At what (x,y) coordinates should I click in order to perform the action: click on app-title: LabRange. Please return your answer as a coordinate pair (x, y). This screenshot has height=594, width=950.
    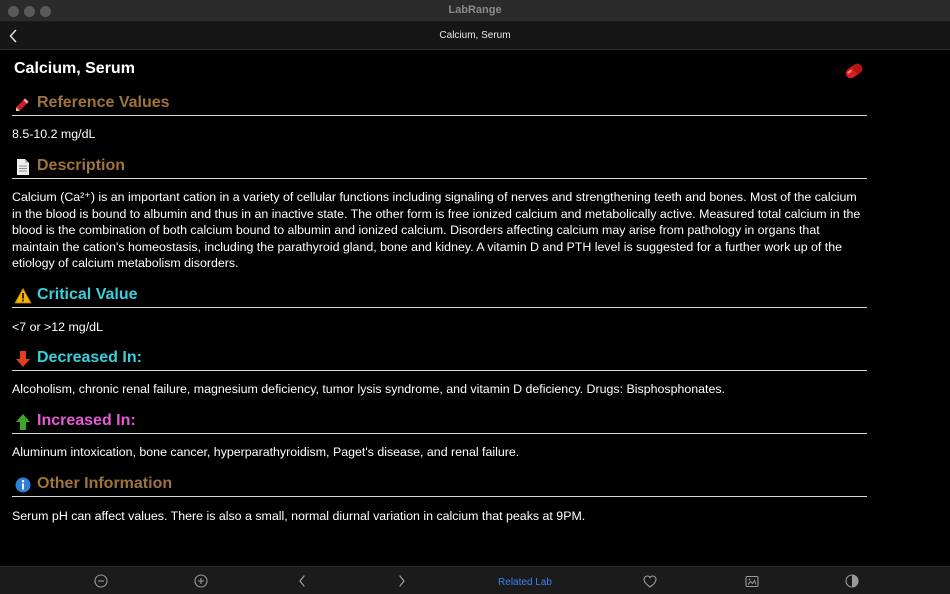
    Looking at the image, I should click on (475, 10).